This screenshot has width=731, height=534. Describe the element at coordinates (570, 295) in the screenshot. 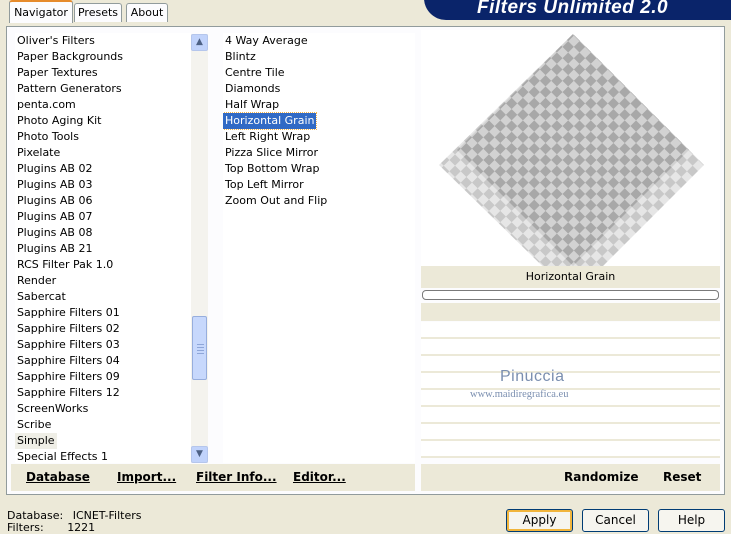

I see `progress-bar` at that location.